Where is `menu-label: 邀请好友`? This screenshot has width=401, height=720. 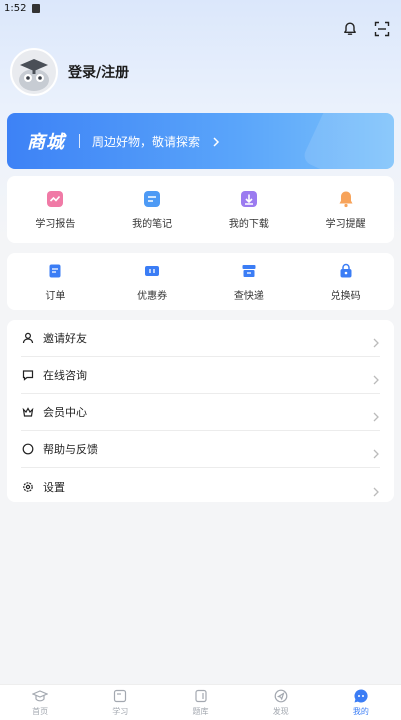 menu-label: 邀请好友 is located at coordinates (65, 338).